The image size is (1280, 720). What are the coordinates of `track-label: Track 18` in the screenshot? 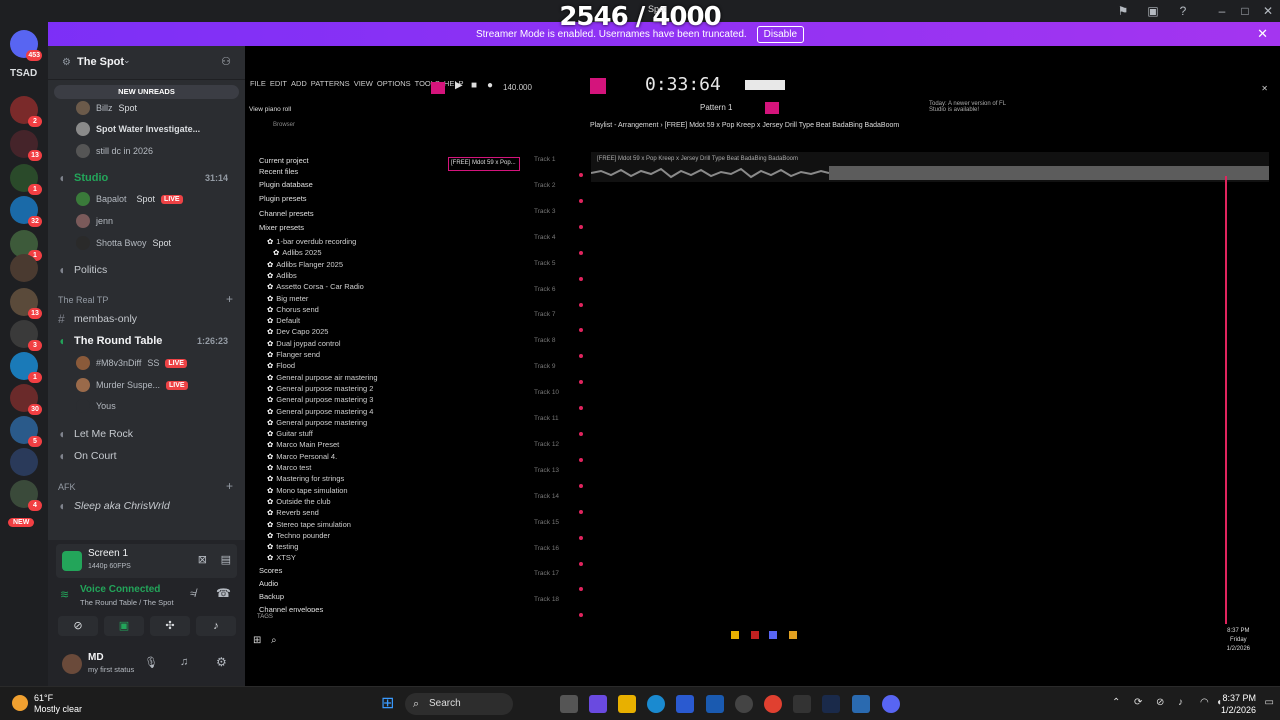 It's located at (546, 599).